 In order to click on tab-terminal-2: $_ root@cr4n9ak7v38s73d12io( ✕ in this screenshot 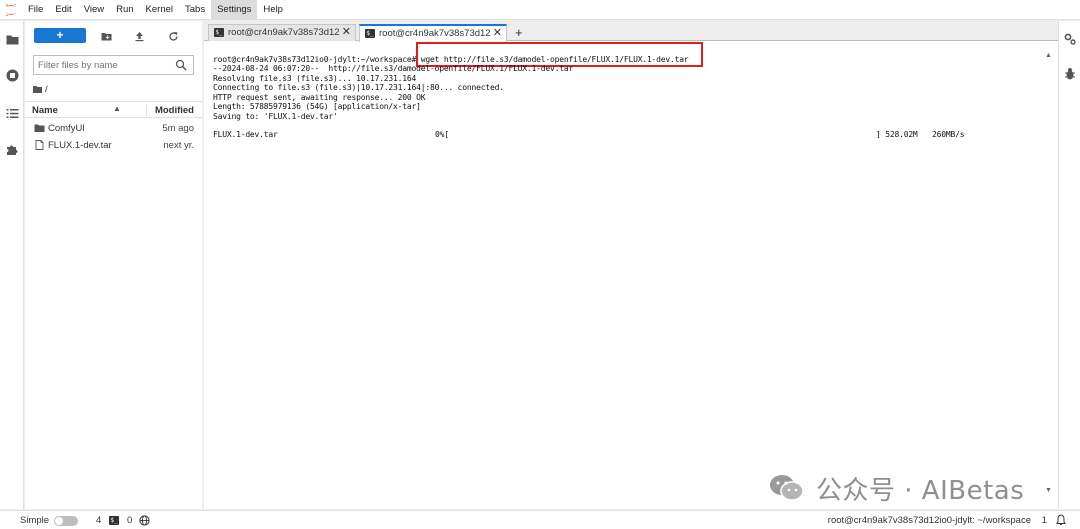, I will do `click(433, 33)`.